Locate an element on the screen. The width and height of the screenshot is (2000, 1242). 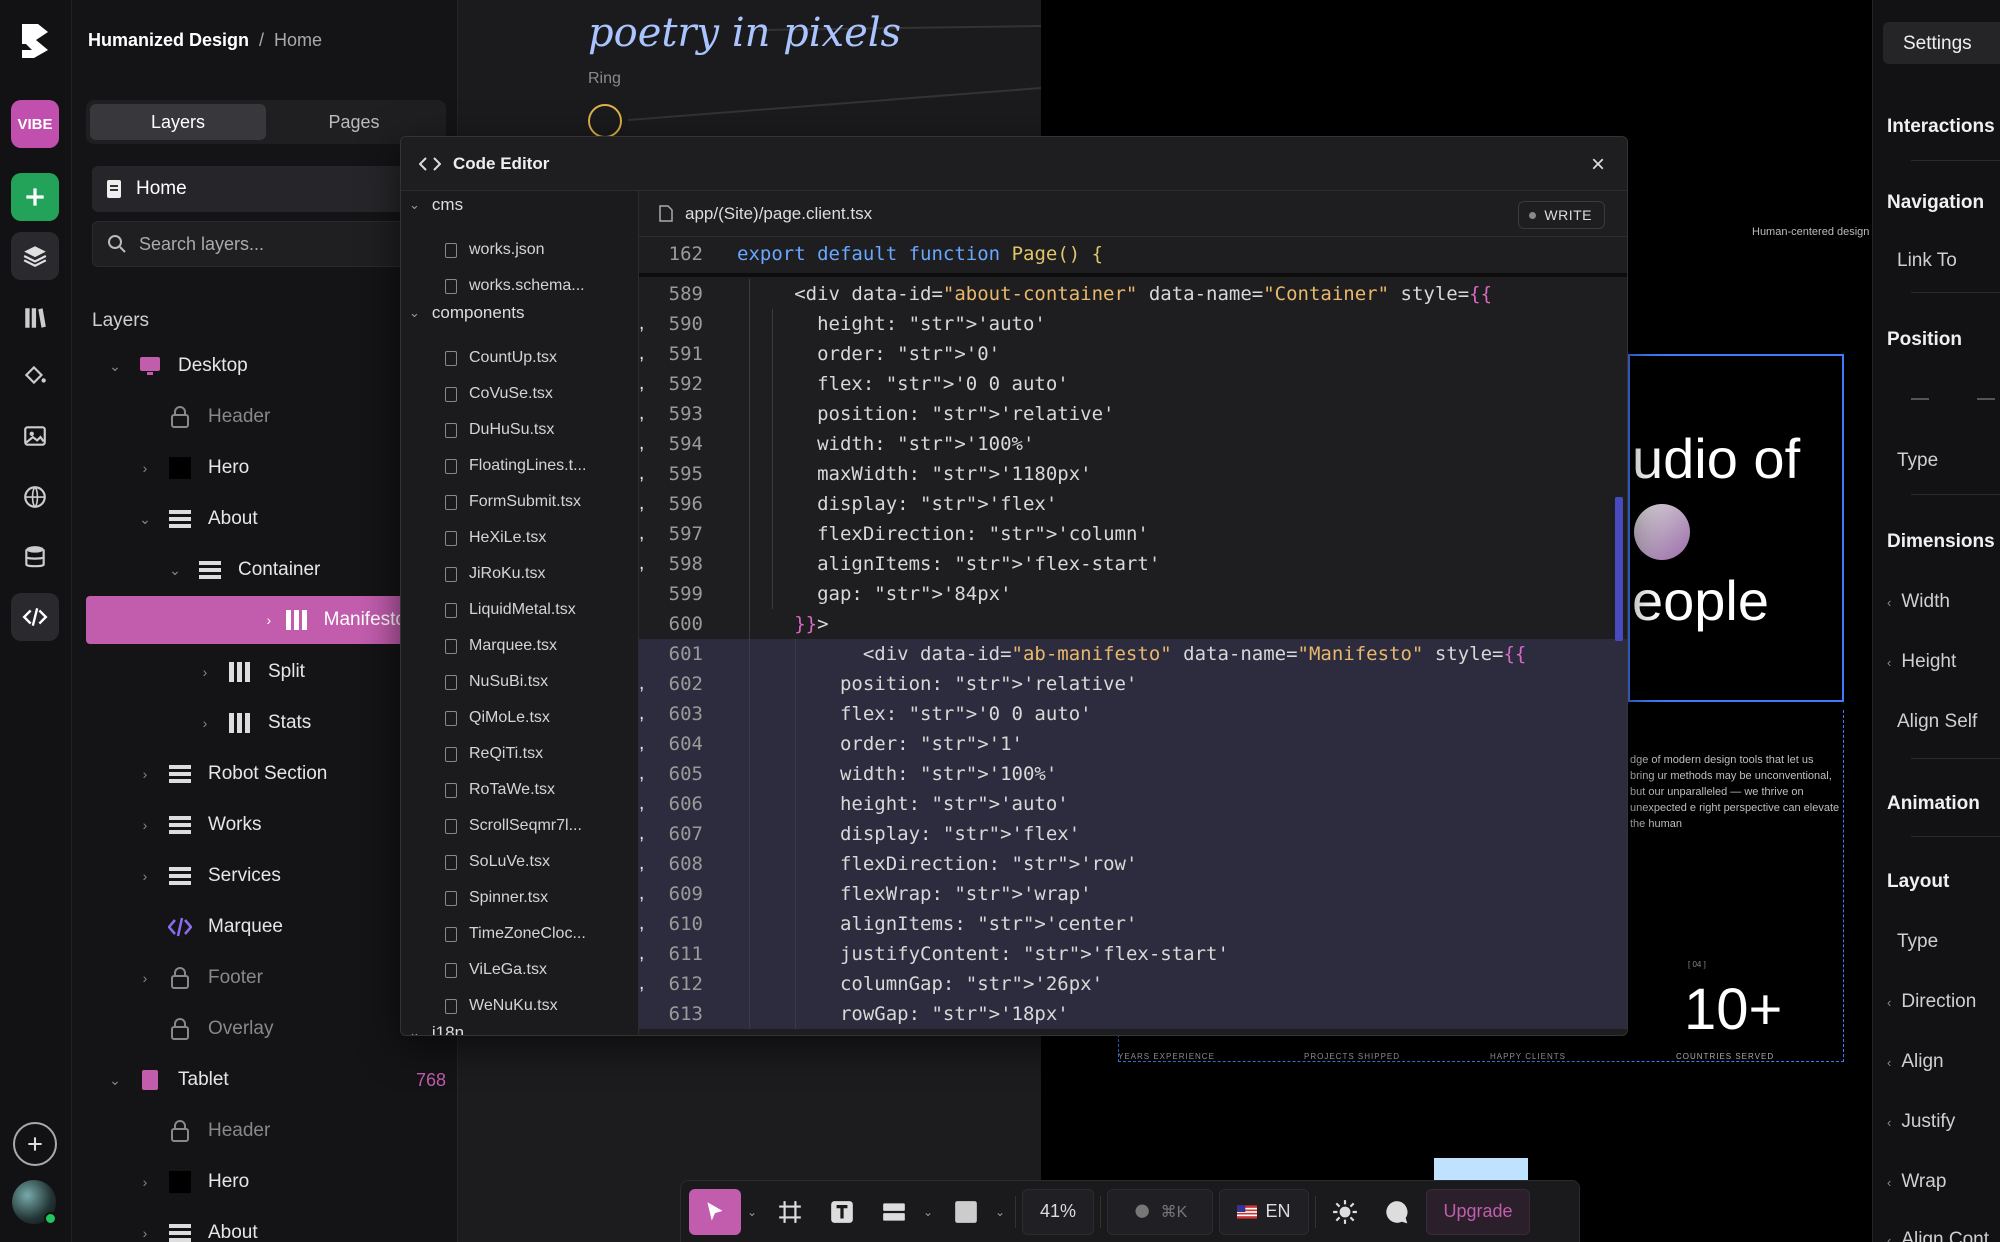
layers-button is located at coordinates (35, 256).